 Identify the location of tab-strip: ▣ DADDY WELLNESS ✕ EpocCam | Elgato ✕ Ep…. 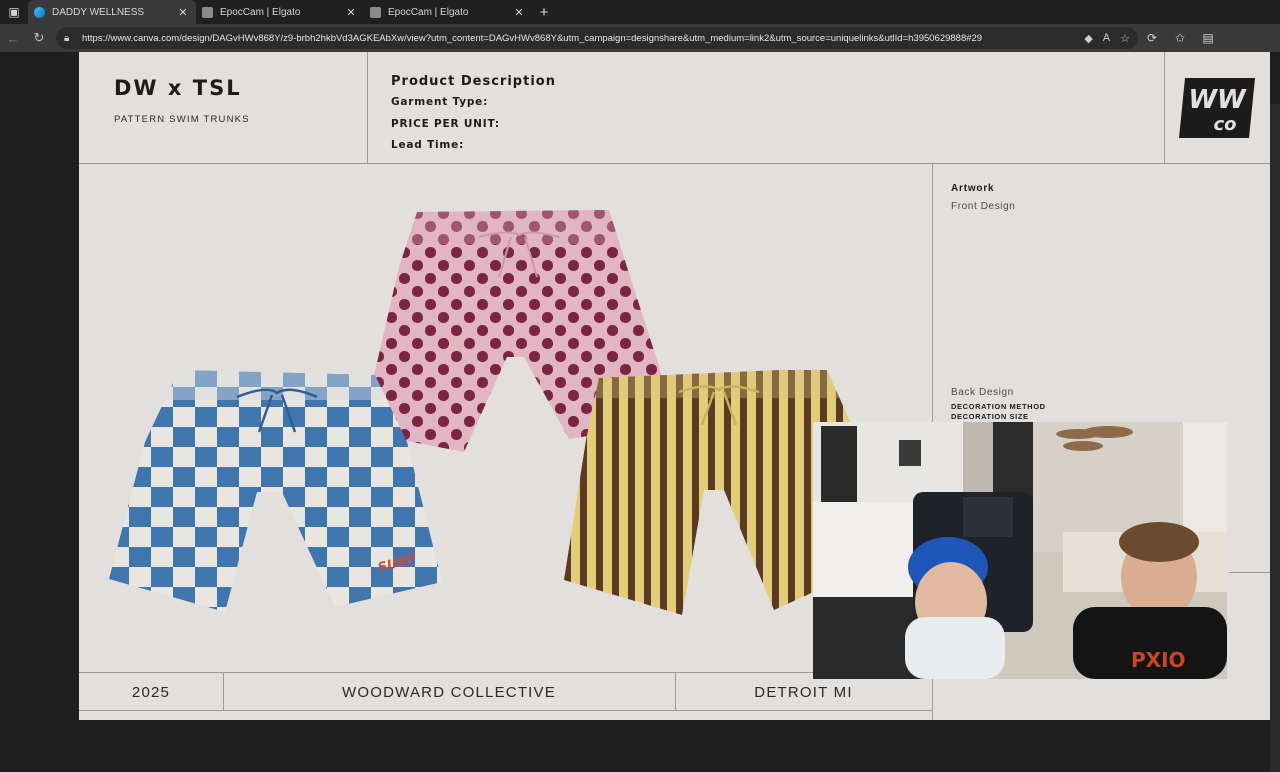
(640, 12).